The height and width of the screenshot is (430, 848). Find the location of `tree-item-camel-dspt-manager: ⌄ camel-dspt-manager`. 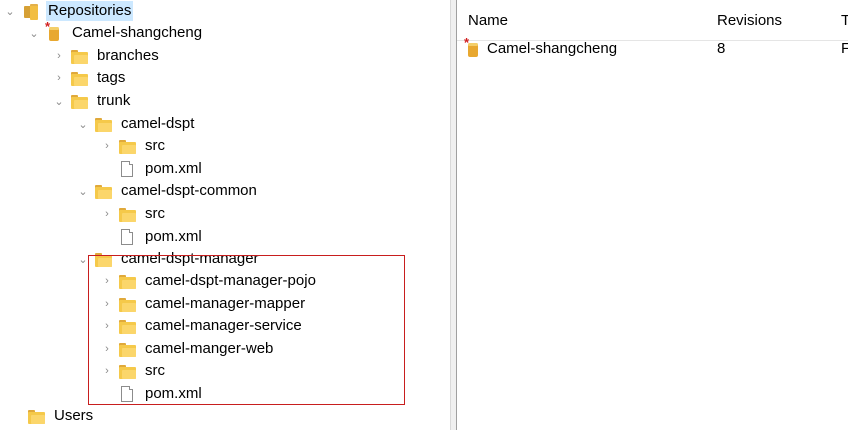

tree-item-camel-dspt-manager: ⌄ camel-dspt-manager is located at coordinates (169, 259).